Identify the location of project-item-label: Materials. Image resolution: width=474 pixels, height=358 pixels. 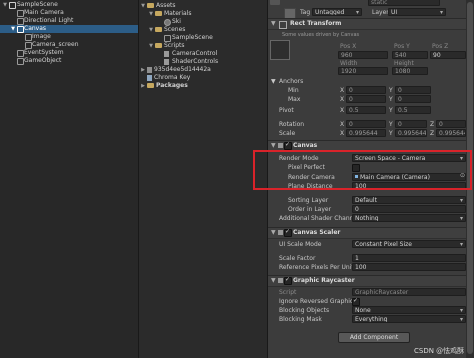
(178, 13).